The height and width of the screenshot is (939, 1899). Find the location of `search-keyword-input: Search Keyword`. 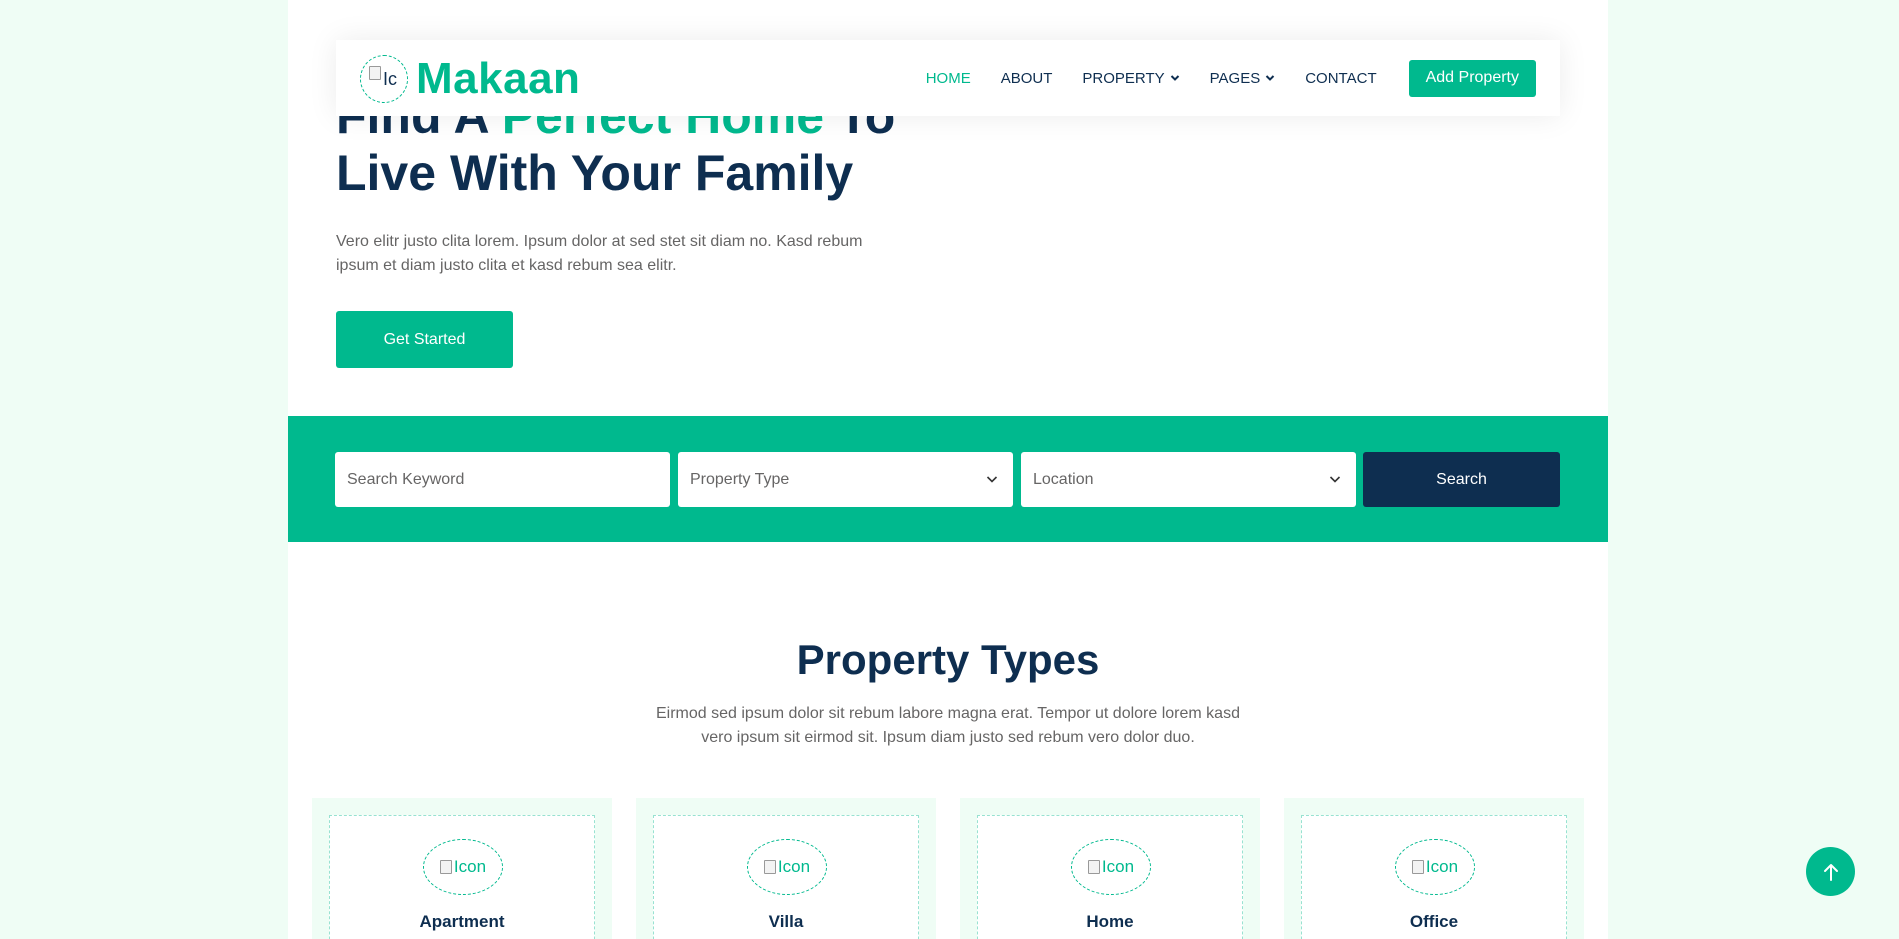

search-keyword-input: Search Keyword is located at coordinates (502, 479).